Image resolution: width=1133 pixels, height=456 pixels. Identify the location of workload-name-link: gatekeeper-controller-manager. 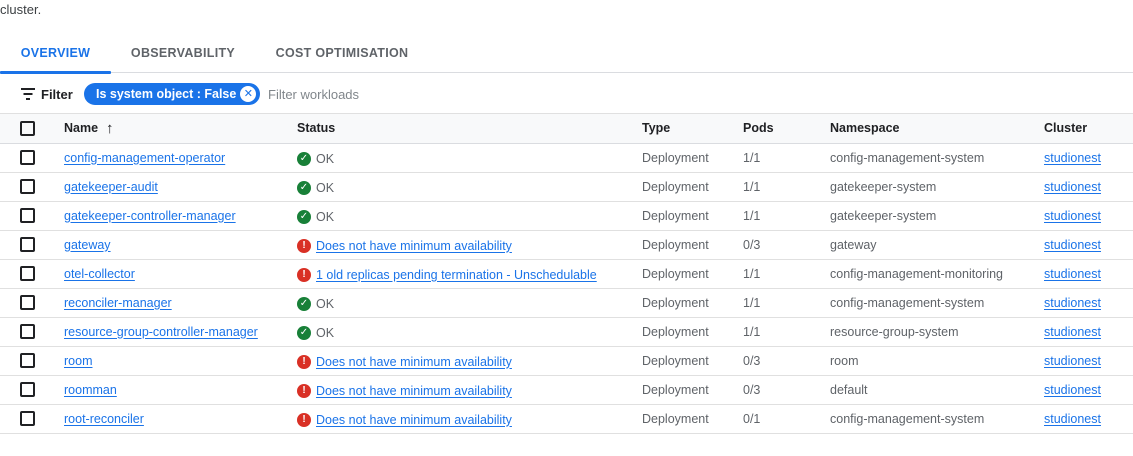
(150, 216).